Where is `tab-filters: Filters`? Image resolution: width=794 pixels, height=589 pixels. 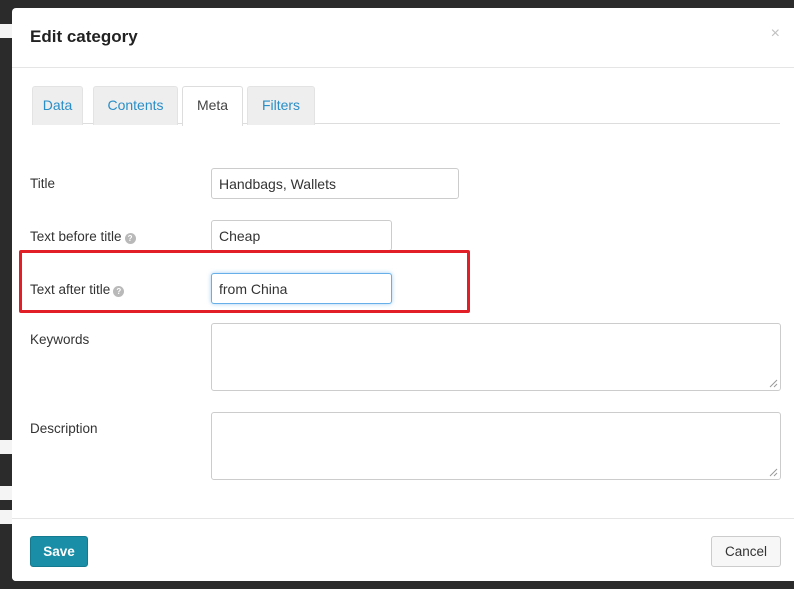
tab-filters: Filters is located at coordinates (281, 105).